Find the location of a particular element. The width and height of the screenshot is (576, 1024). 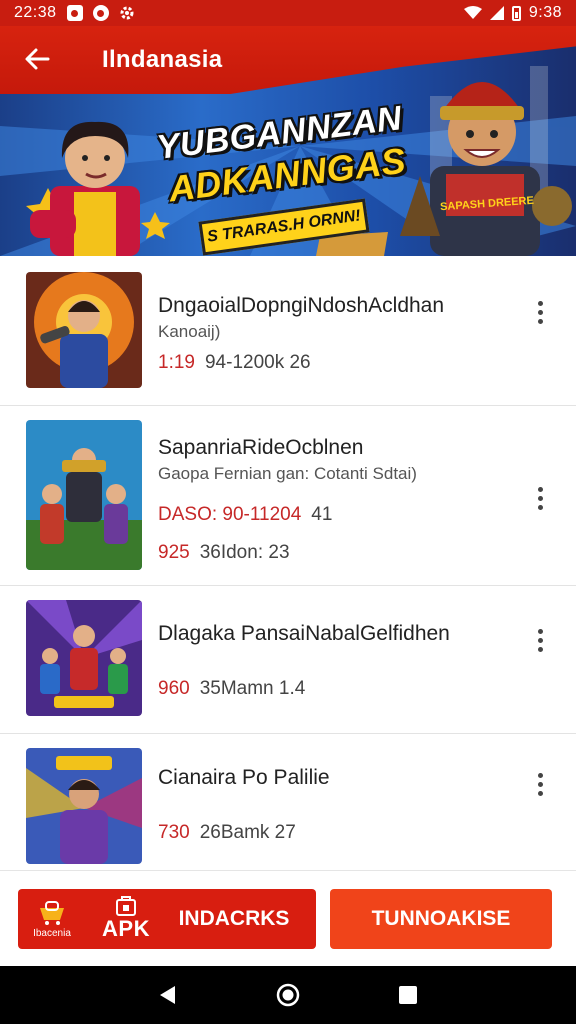

home-circle-icon is located at coordinates (288, 995).